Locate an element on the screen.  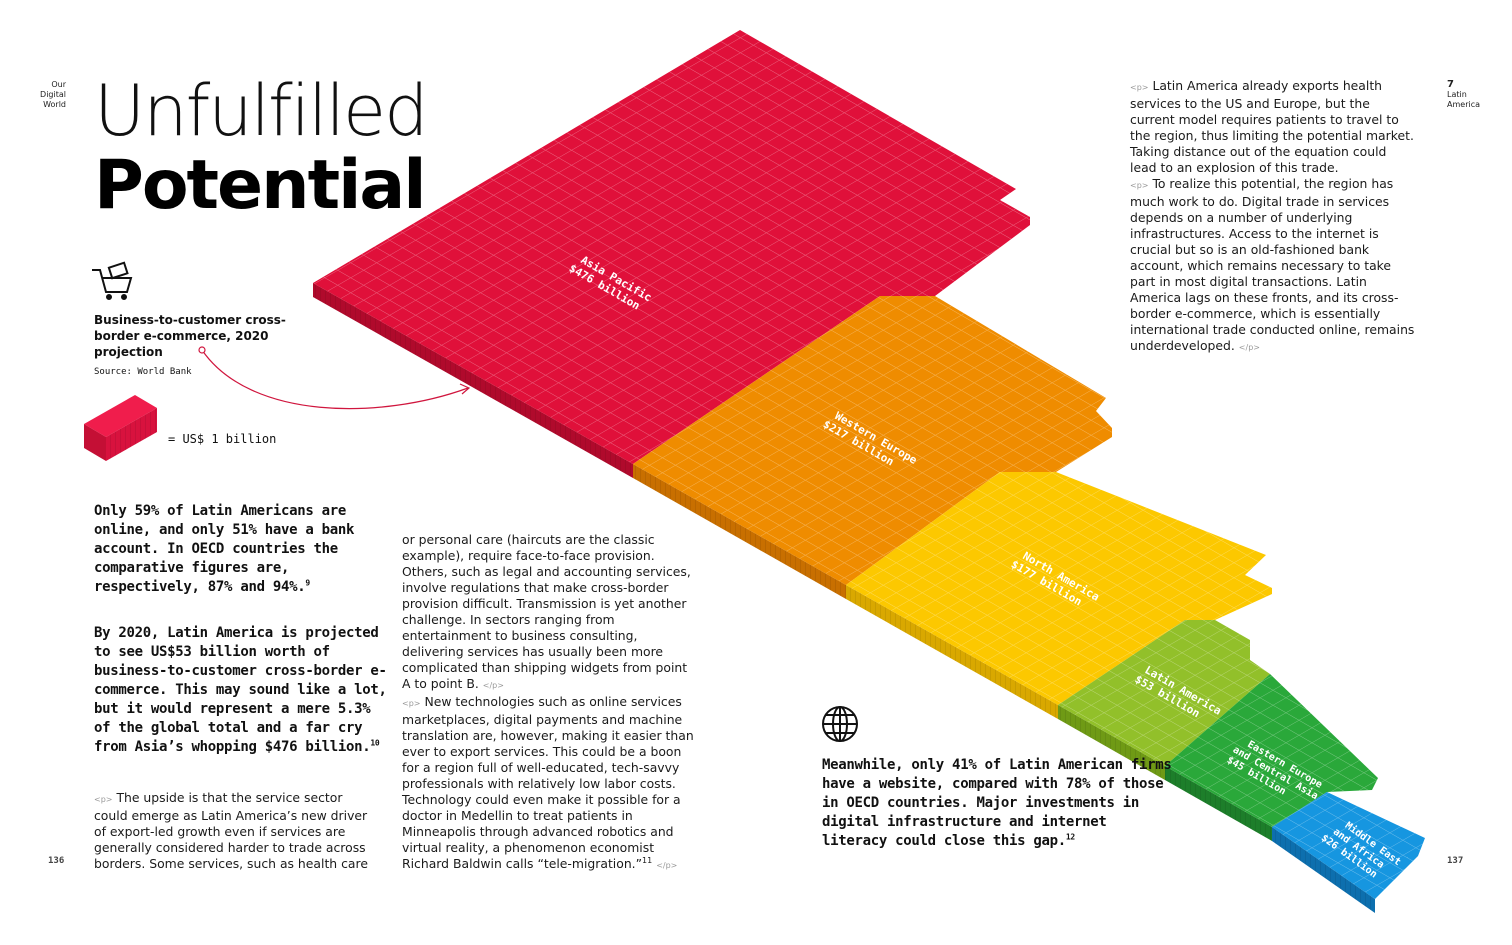
page-title-line2: Potential is located at coordinates (260, 185).